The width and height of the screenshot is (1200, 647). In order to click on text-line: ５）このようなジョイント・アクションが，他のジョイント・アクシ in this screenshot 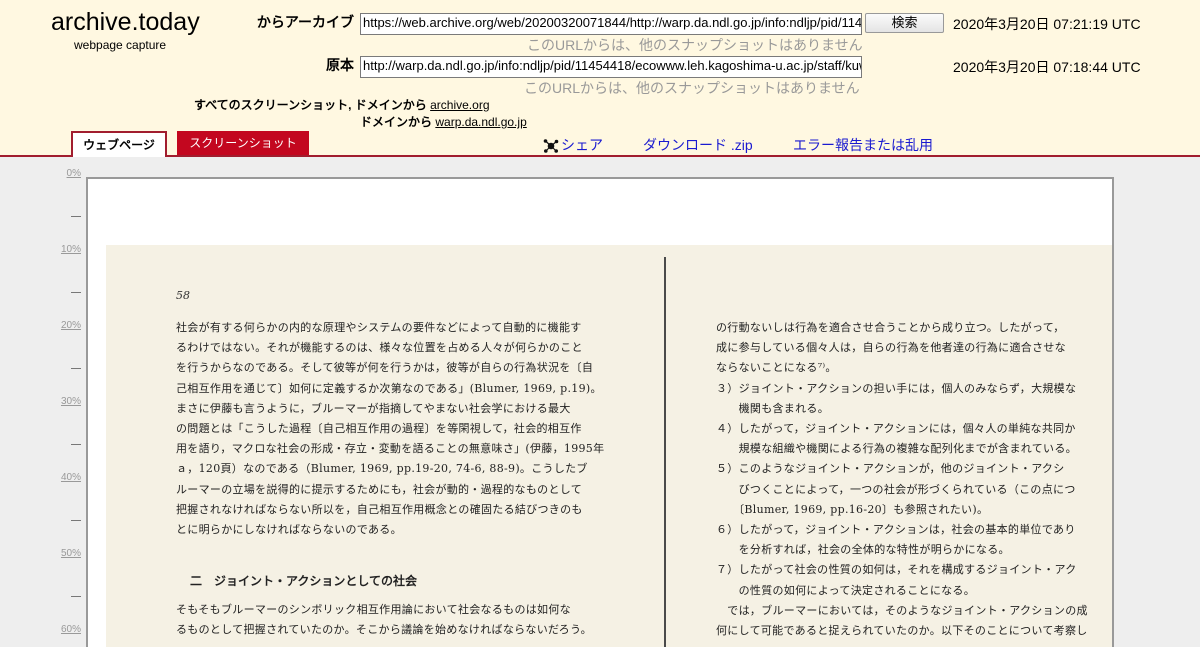, I will do `click(890, 469)`.